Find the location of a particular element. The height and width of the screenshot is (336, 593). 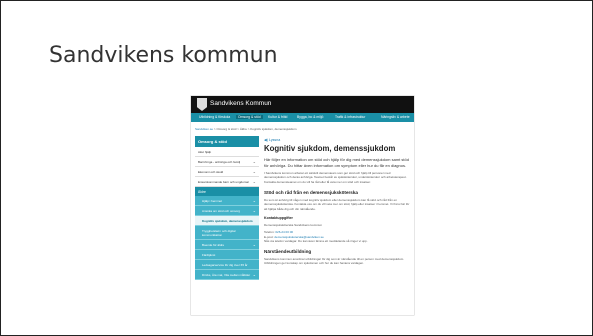

section-heading-stod: Stöd och råd från en demenssjuksköterska is located at coordinates (311, 193).